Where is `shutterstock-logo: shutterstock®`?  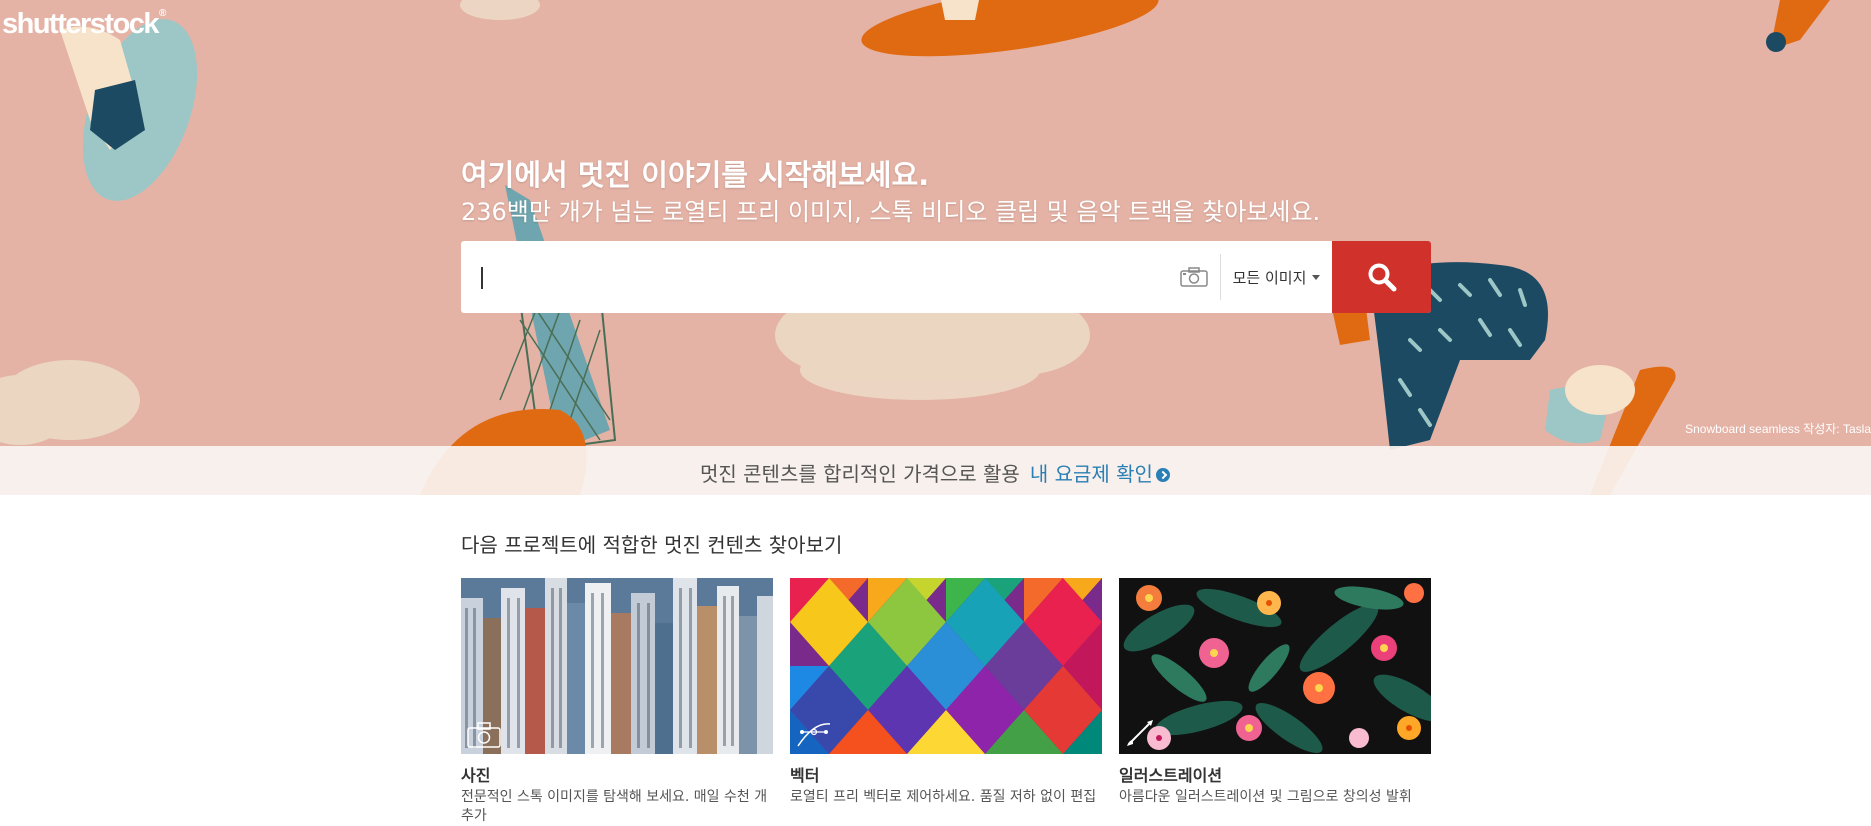
shutterstock-logo: shutterstock® is located at coordinates (84, 24).